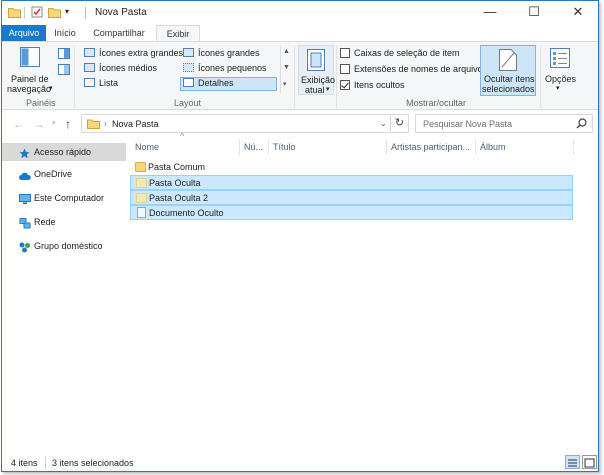 The width and height of the screenshot is (604, 475). What do you see at coordinates (300, 13) in the screenshot?
I see `title-bar: ▾ Nova Pasta — ☐ ✕` at bounding box center [300, 13].